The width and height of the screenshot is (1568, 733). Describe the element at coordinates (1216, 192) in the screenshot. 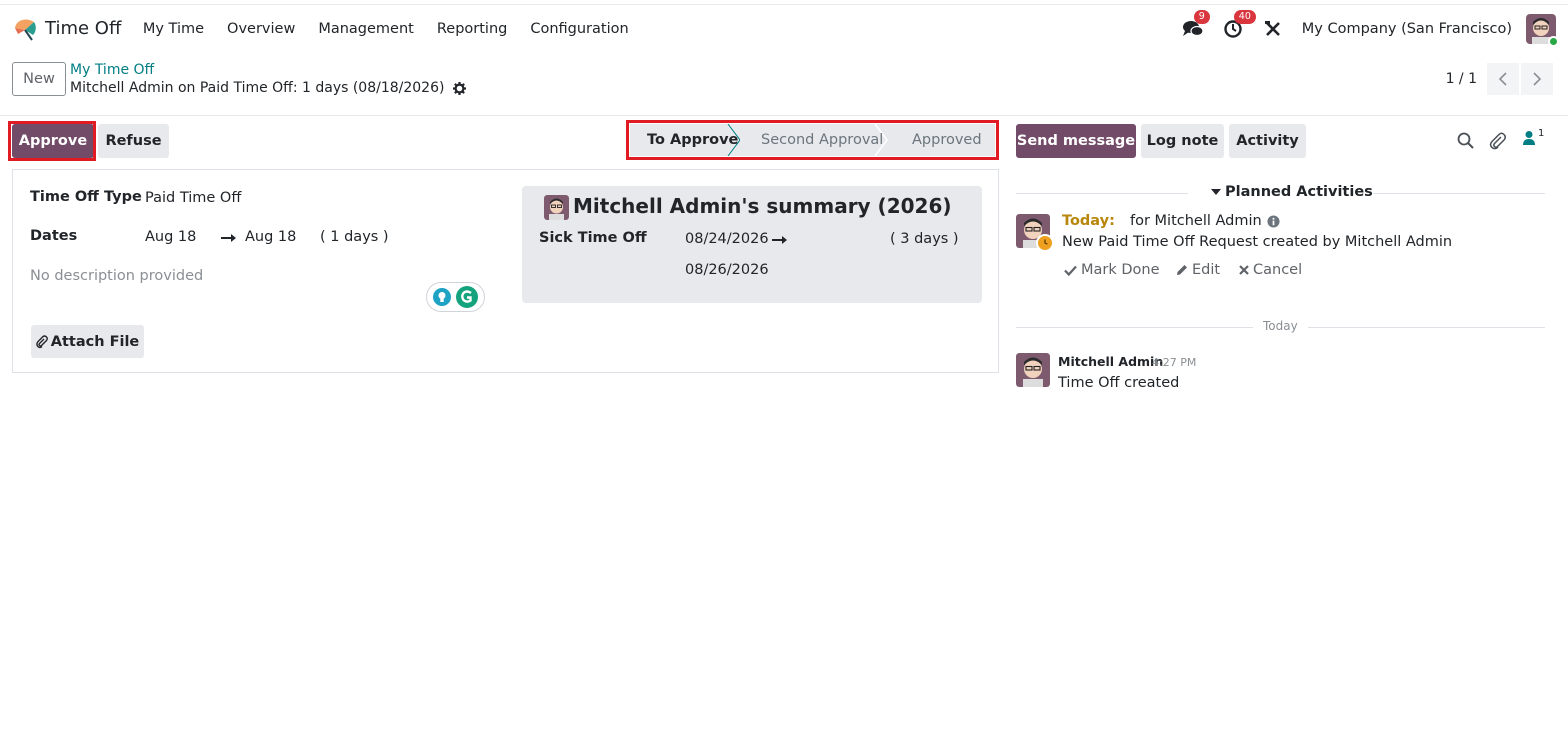

I see `caret-down-icon` at that location.